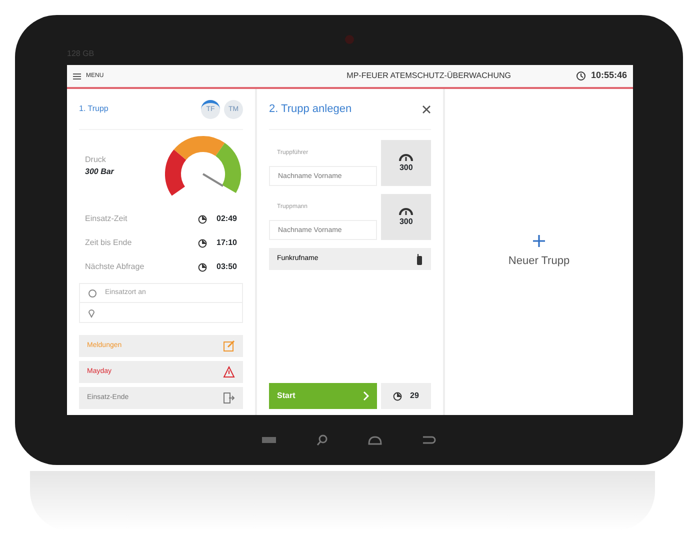 This screenshot has width=685, height=547. What do you see at coordinates (419, 259) in the screenshot?
I see `radio-icon` at bounding box center [419, 259].